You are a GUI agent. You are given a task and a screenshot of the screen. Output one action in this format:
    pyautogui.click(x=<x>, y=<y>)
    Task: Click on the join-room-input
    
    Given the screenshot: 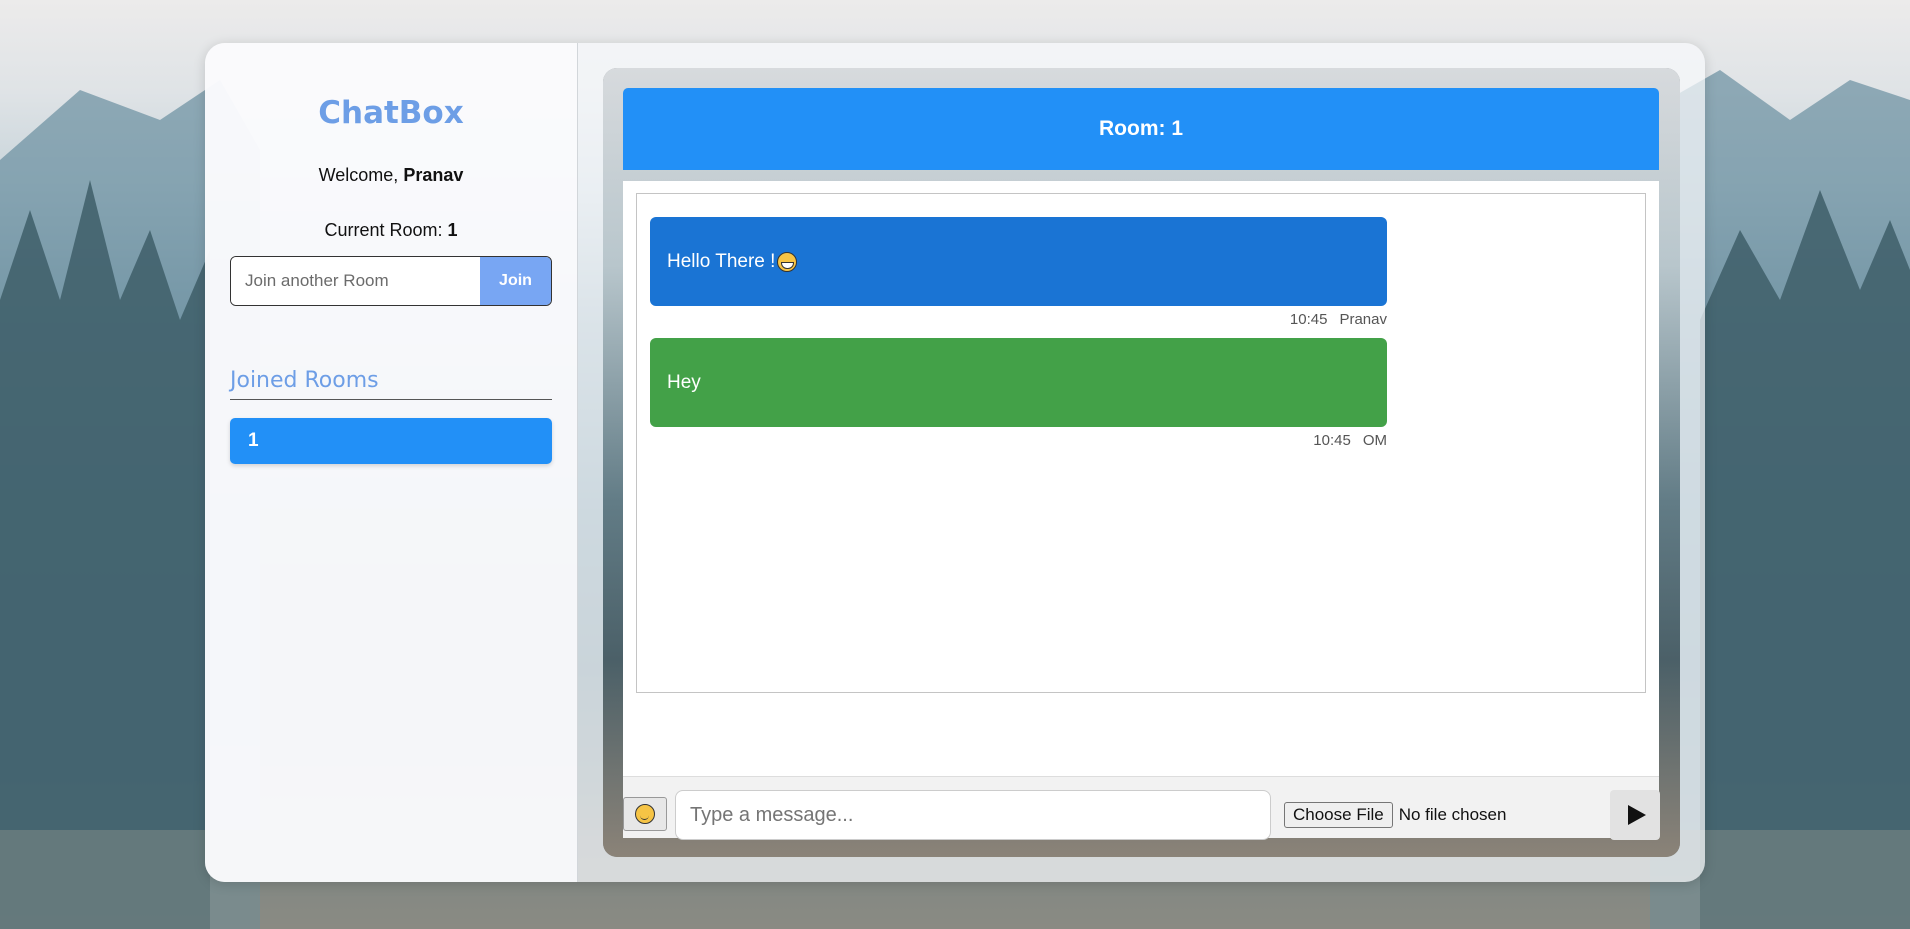 What is the action you would take?
    pyautogui.click(x=355, y=281)
    